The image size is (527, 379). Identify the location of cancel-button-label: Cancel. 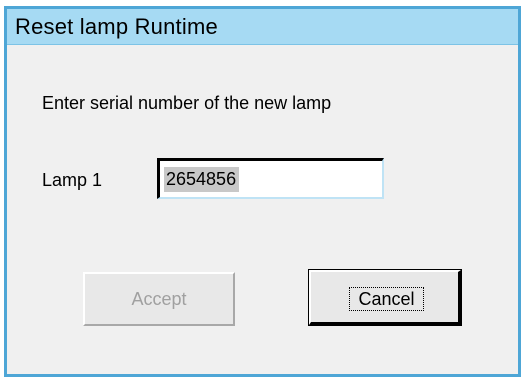
(386, 299).